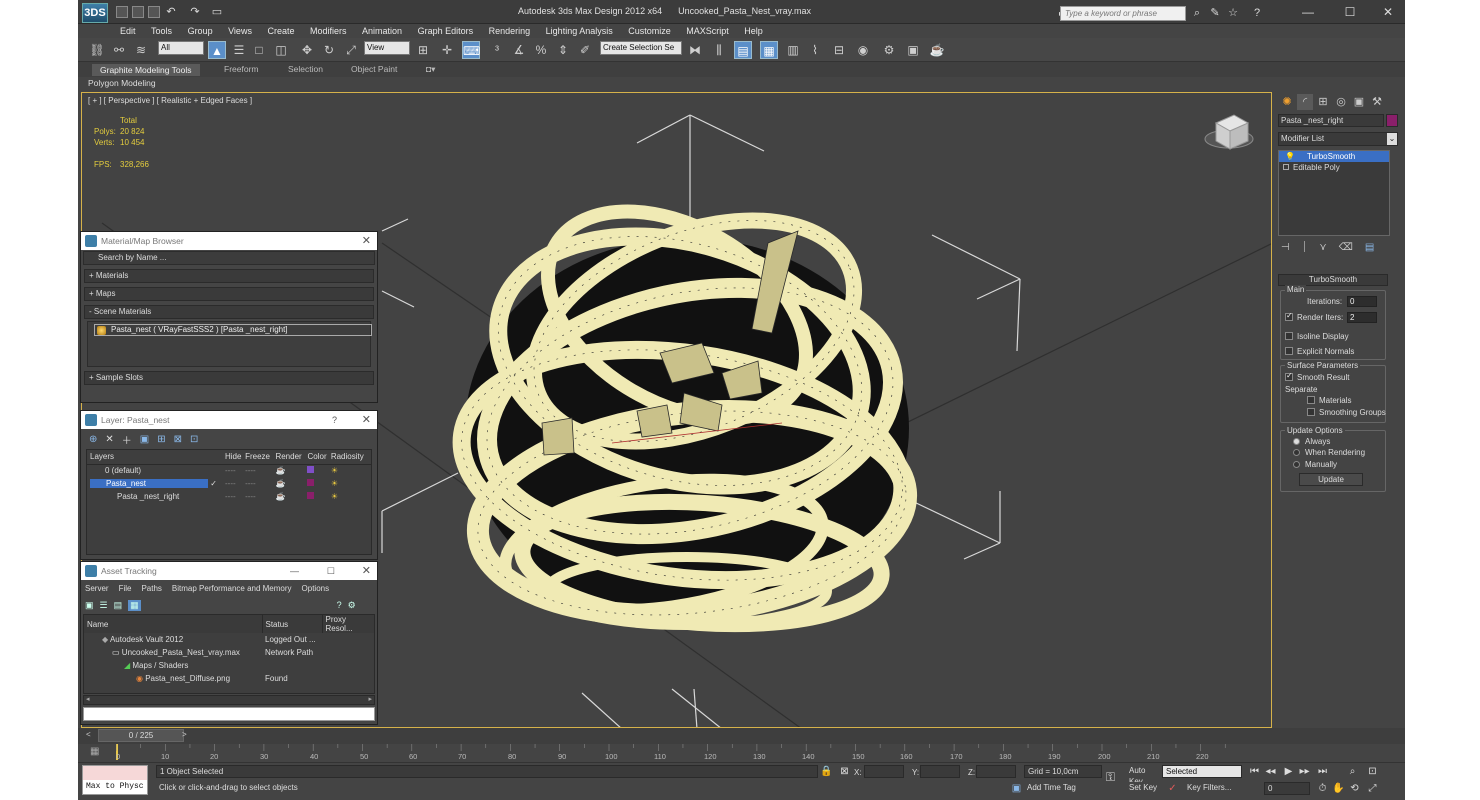  I want to click on display-tab-icon: ▣, so click(1359, 102).